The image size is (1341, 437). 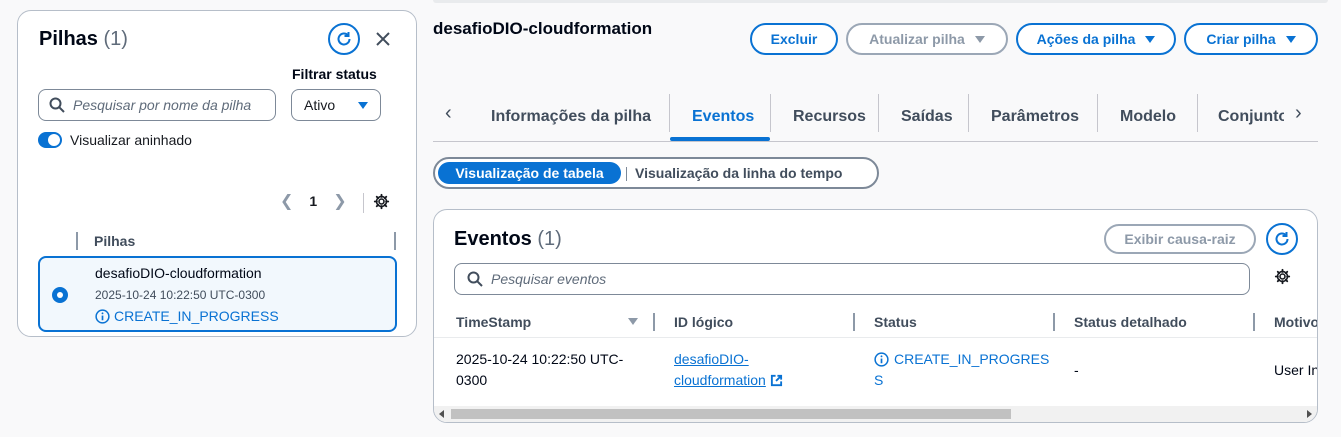 What do you see at coordinates (472, 380) in the screenshot?
I see `event-timestamp-line2: 0300` at bounding box center [472, 380].